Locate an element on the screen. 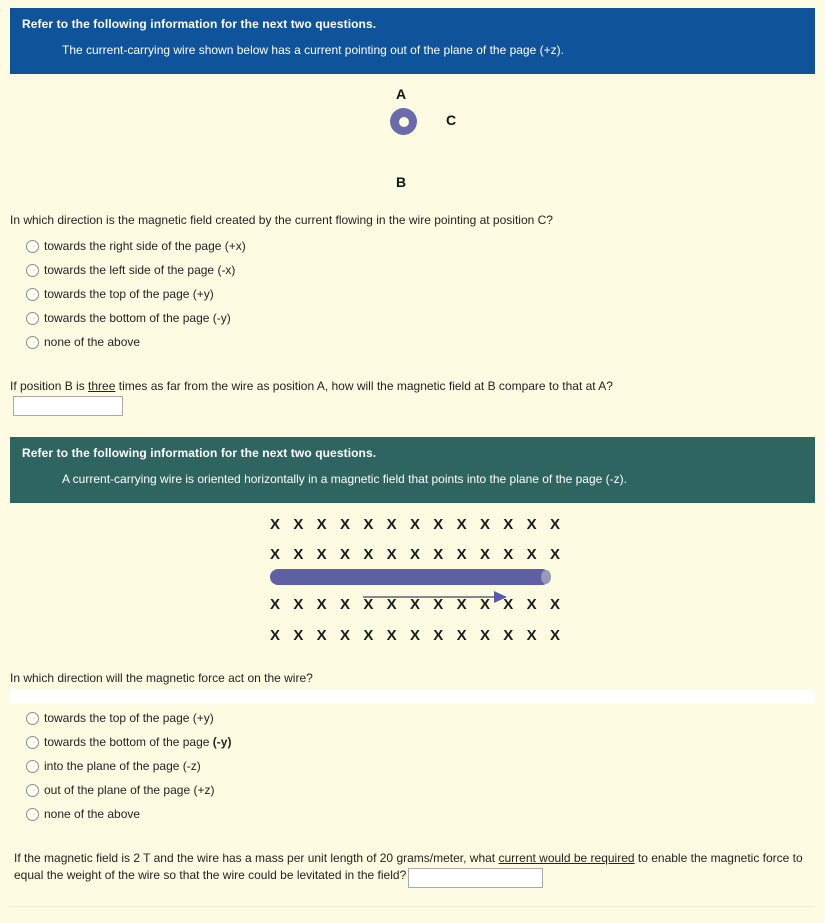 This screenshot has width=825, height=923. option-label: towards the left side of the page (-x) is located at coordinates (140, 270).